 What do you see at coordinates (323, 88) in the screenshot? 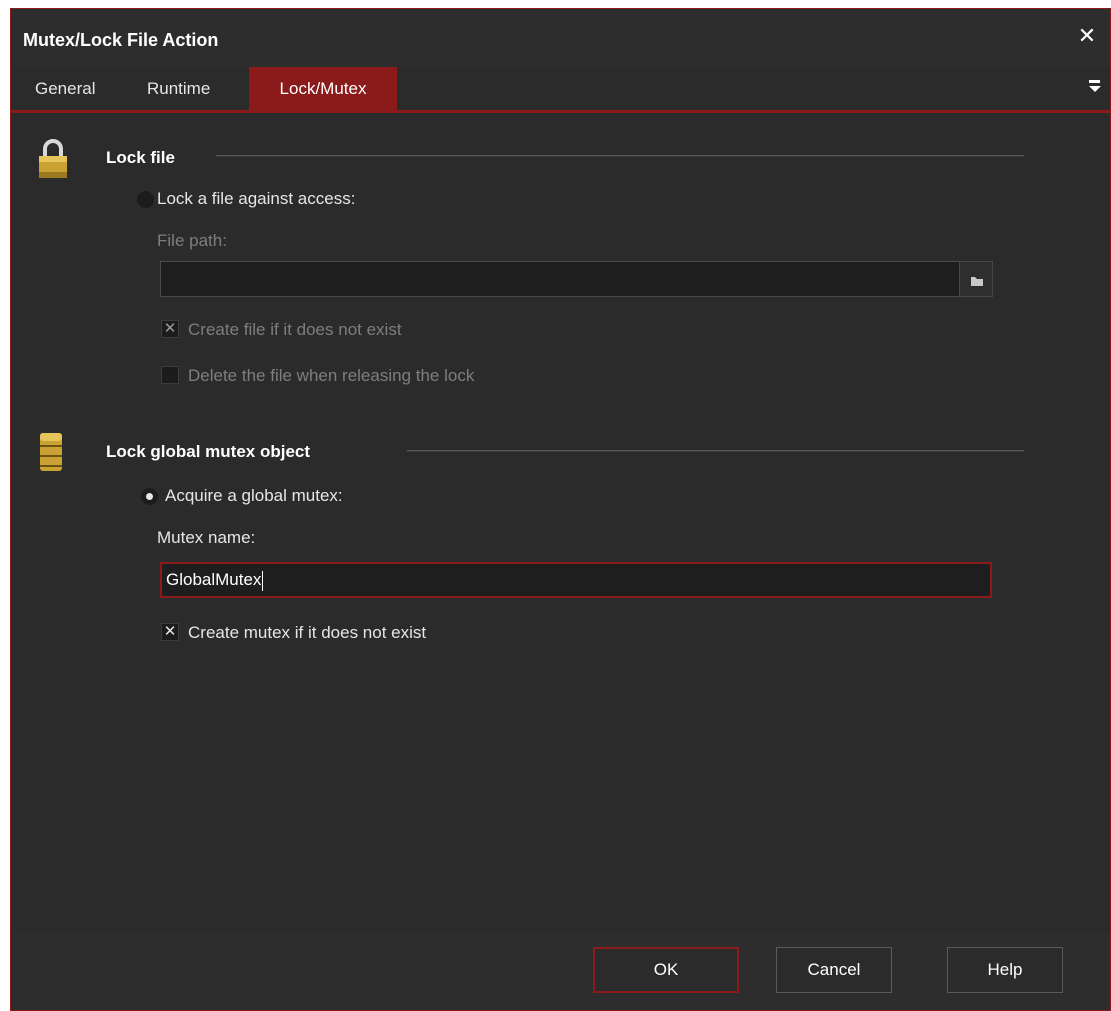
I see `tab-lock-mutex: Lock/Mutex` at bounding box center [323, 88].